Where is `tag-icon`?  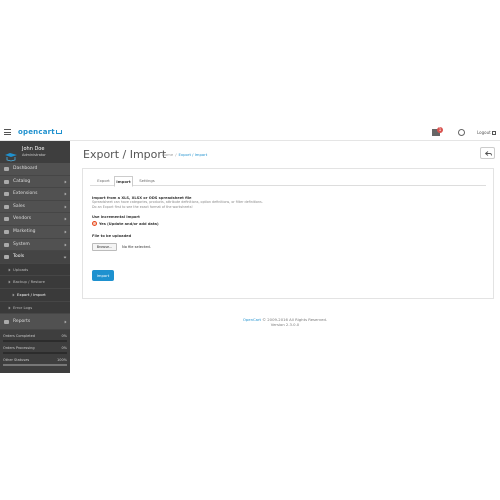
tag-icon is located at coordinates (6, 181).